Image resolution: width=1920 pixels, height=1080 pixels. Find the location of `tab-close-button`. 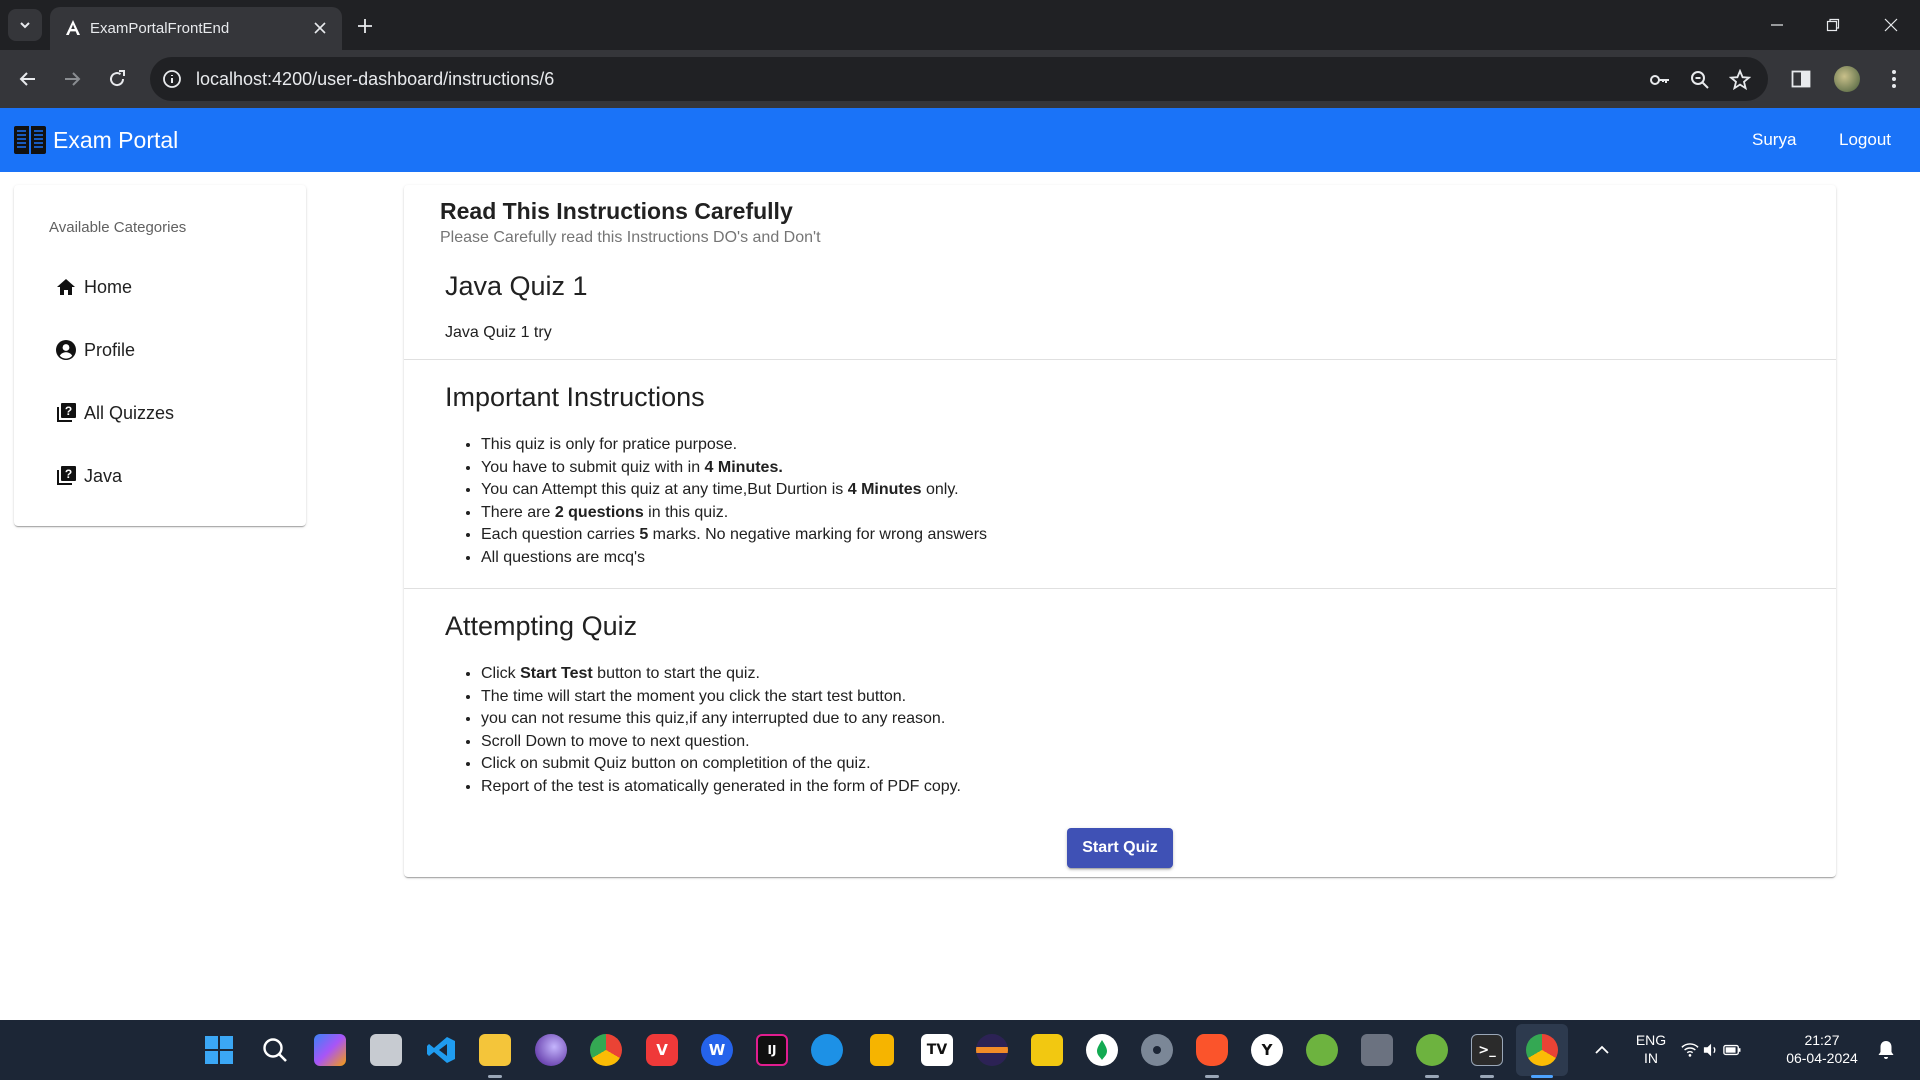

tab-close-button is located at coordinates (320, 28).